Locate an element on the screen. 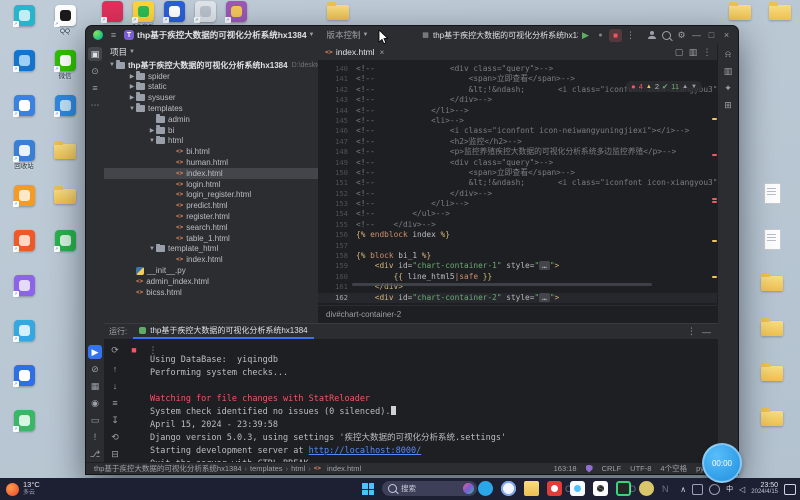  minimize-button: — is located at coordinates (696, 35).